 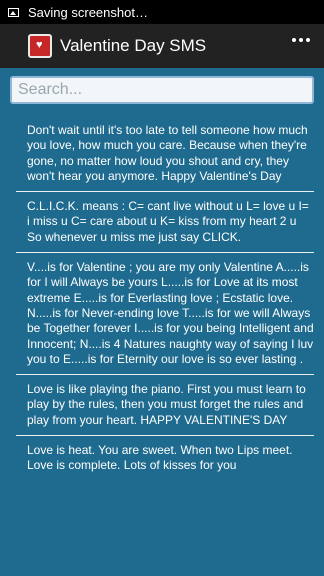 I want to click on search-box, so click(x=162, y=90).